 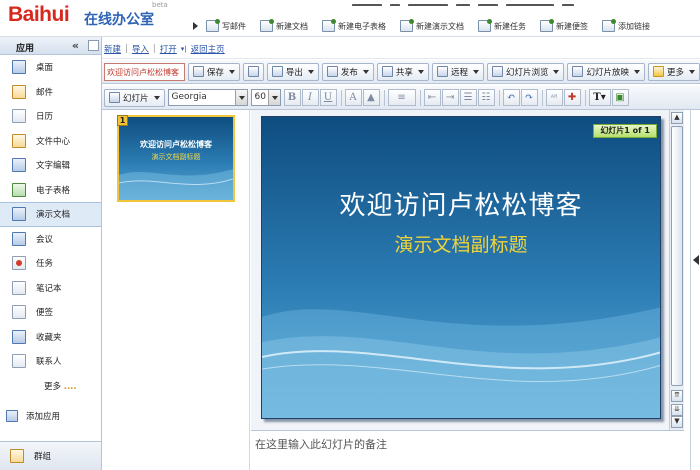 What do you see at coordinates (606, 71) in the screenshot?
I see `slide-show-button: 幻灯片放映` at bounding box center [606, 71].